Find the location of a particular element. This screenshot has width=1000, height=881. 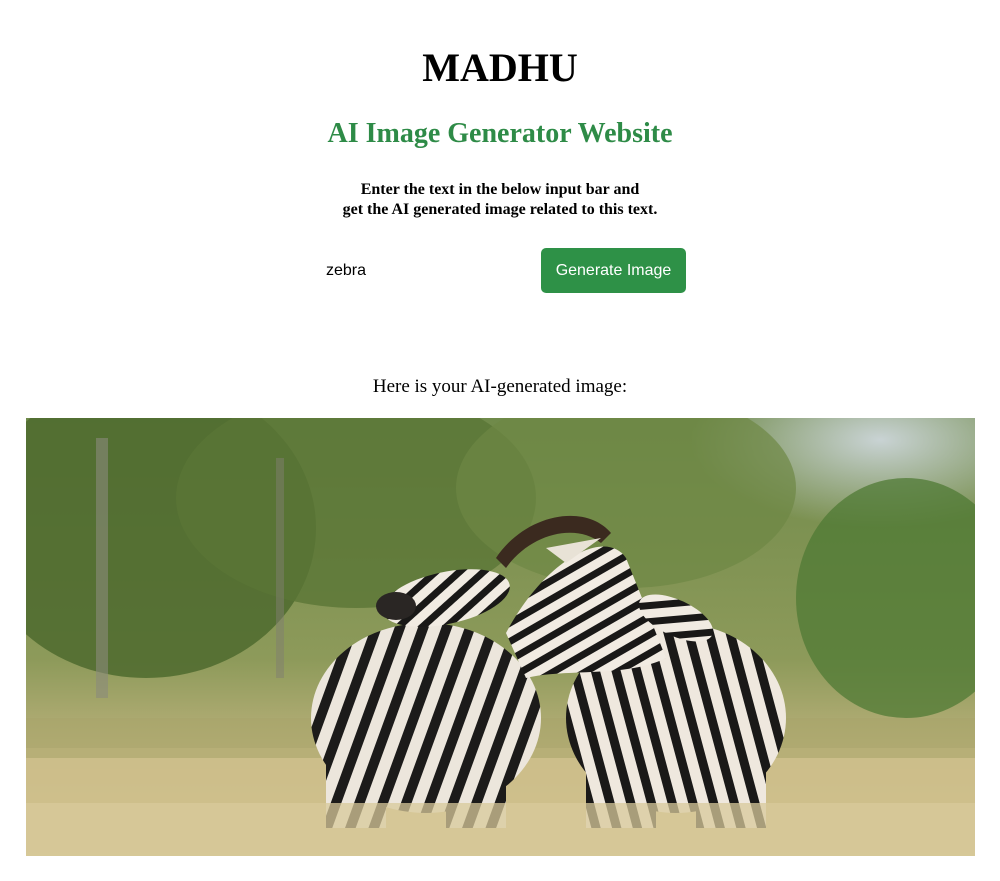

site-title: MADHU is located at coordinates (500, 67).